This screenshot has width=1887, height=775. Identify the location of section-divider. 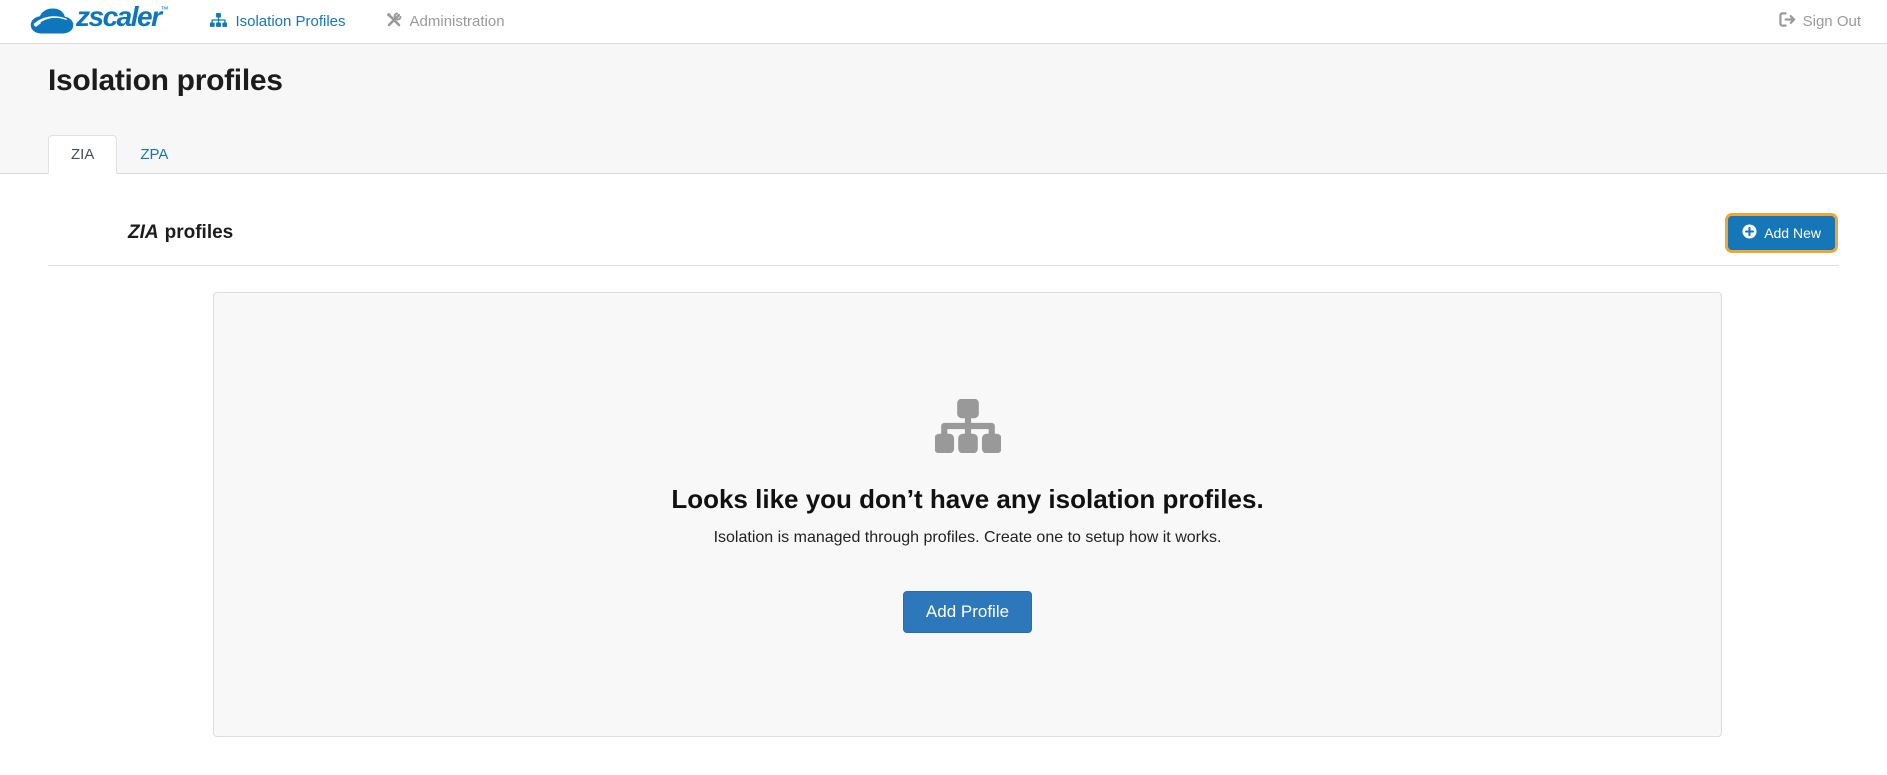
(943, 265).